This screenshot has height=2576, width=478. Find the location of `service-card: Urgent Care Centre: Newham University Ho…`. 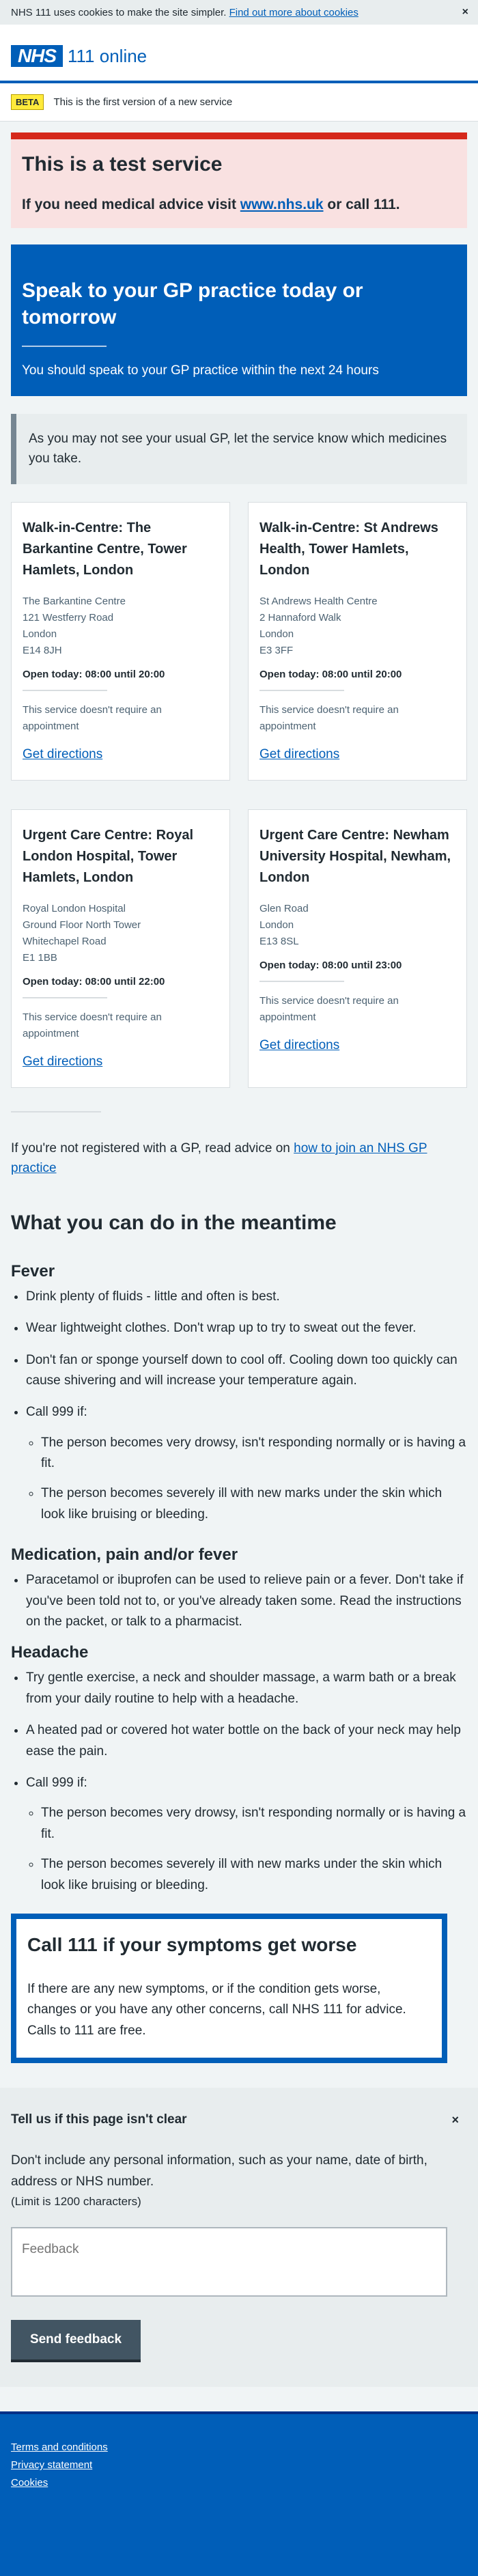

service-card: Urgent Care Centre: Newham University Ho… is located at coordinates (357, 949).